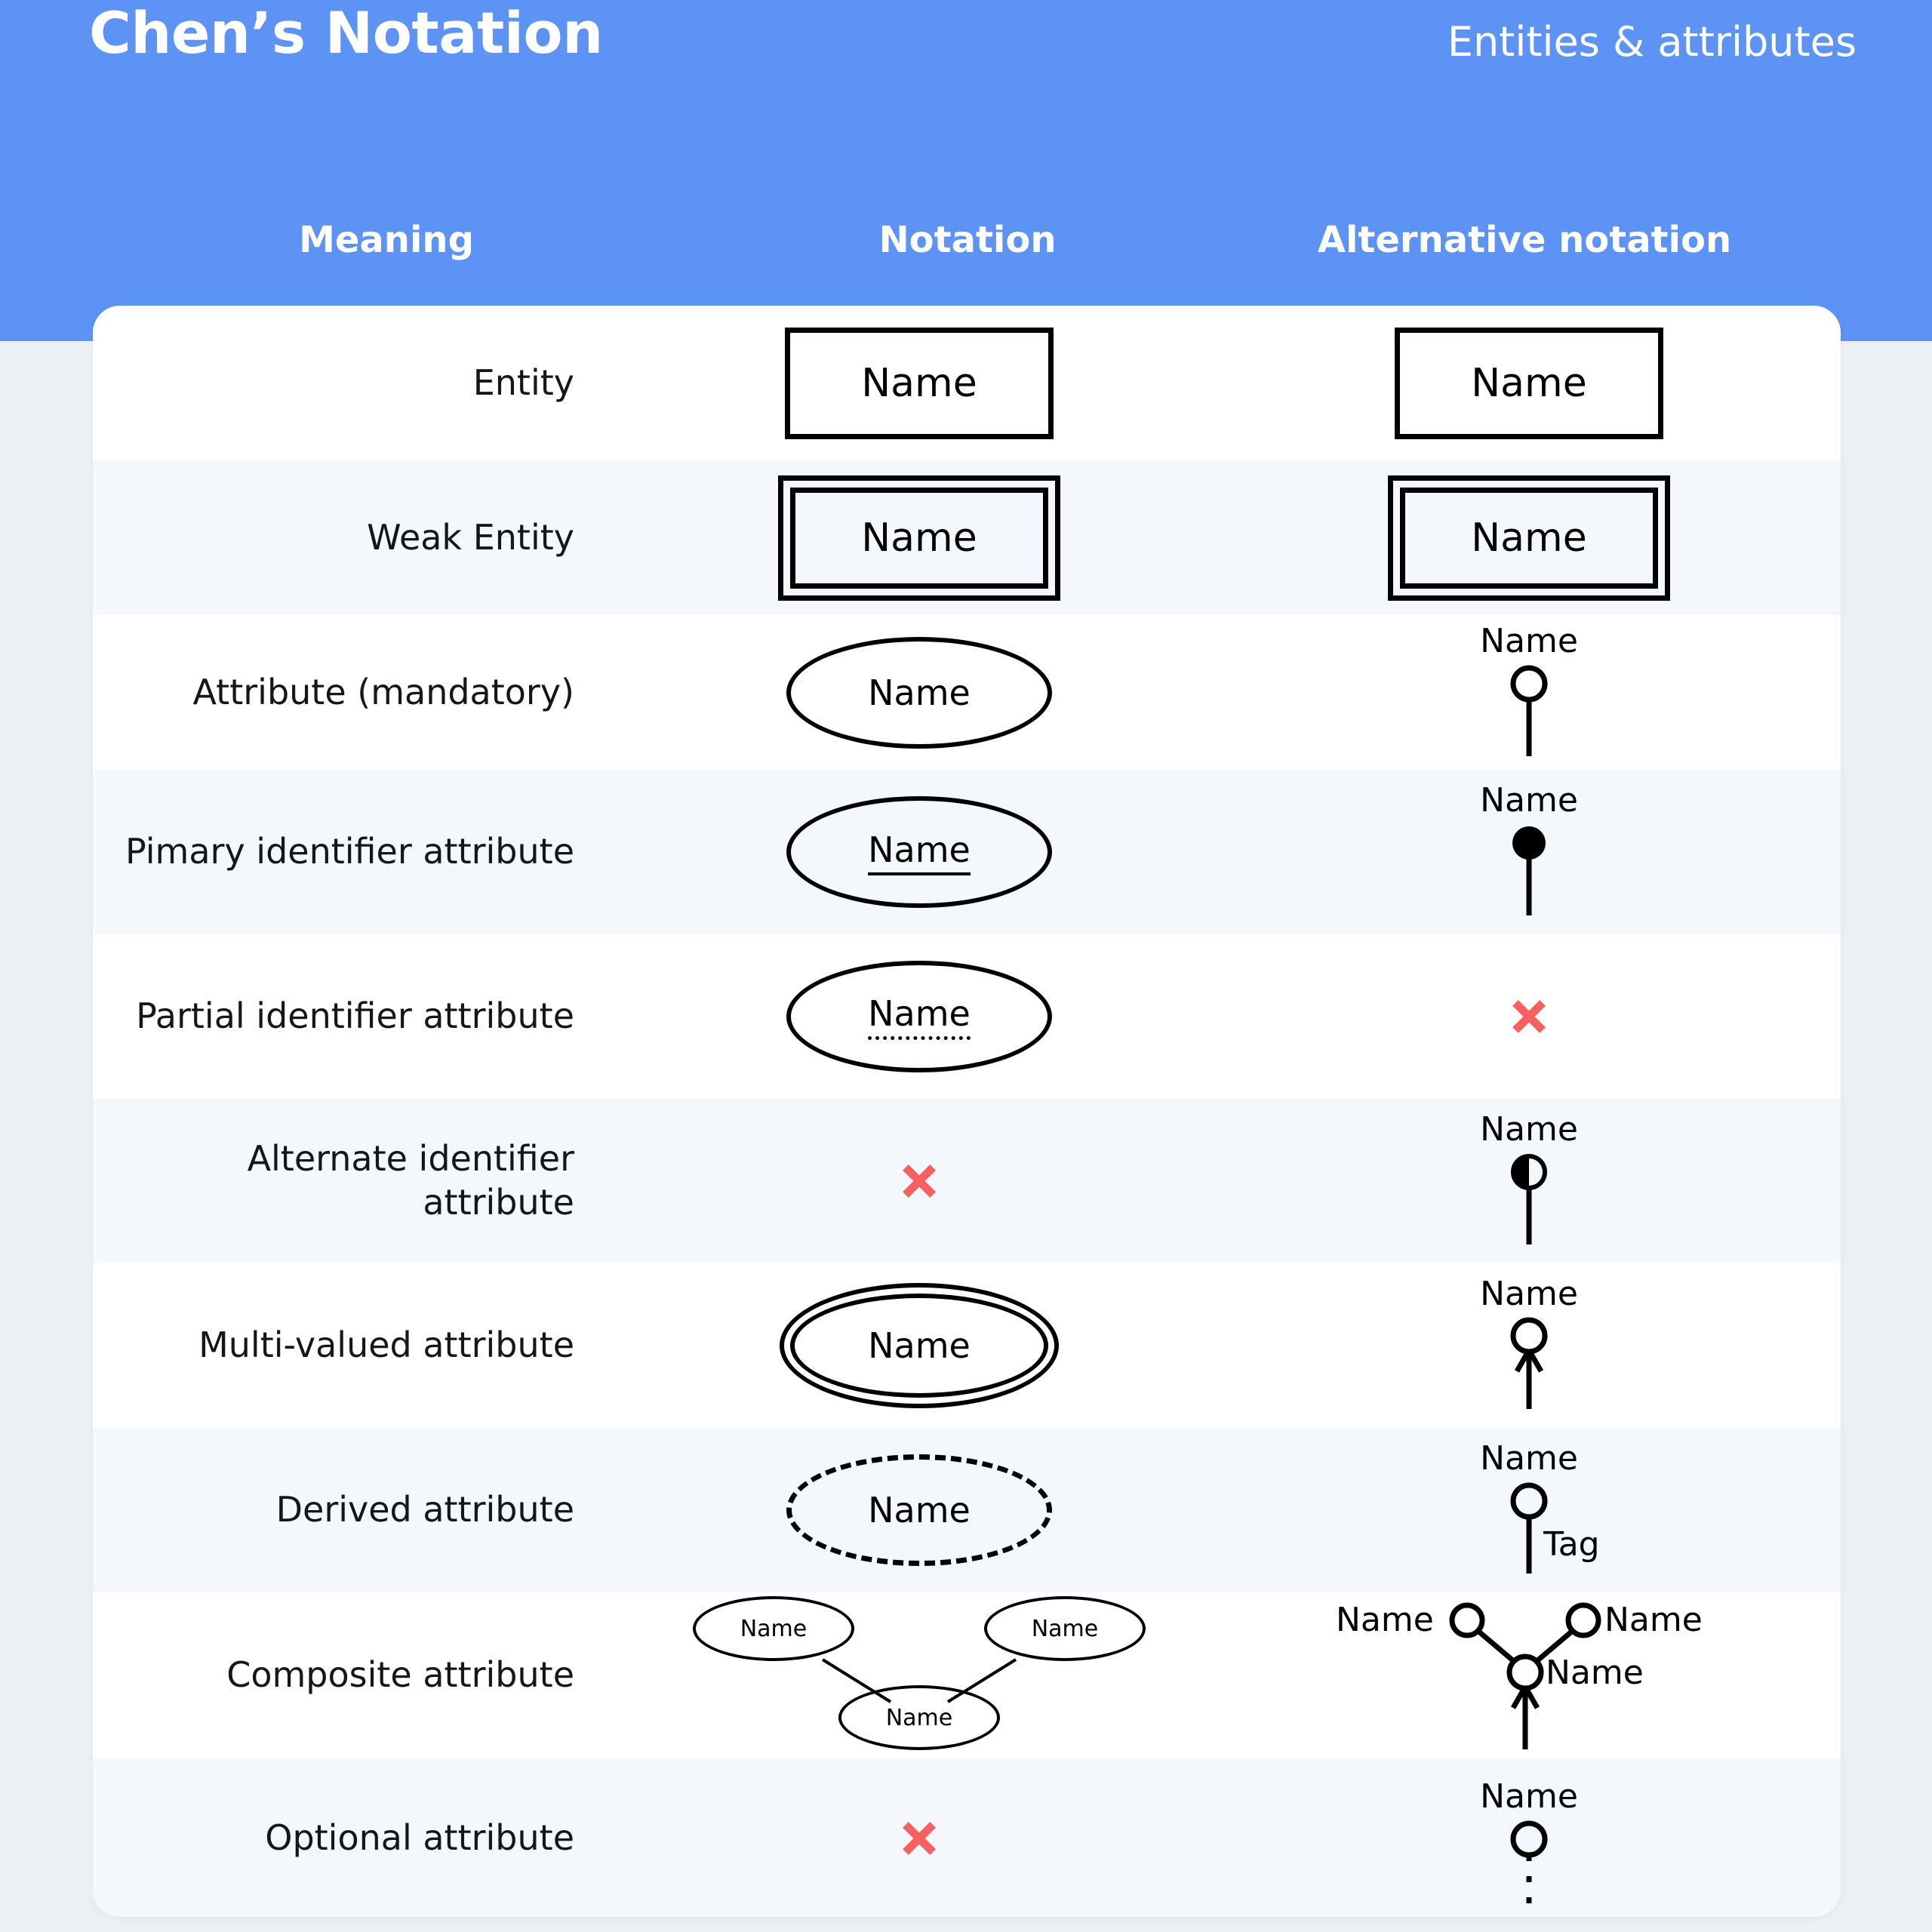  I want to click on composite-left-label: Name, so click(1385, 1619).